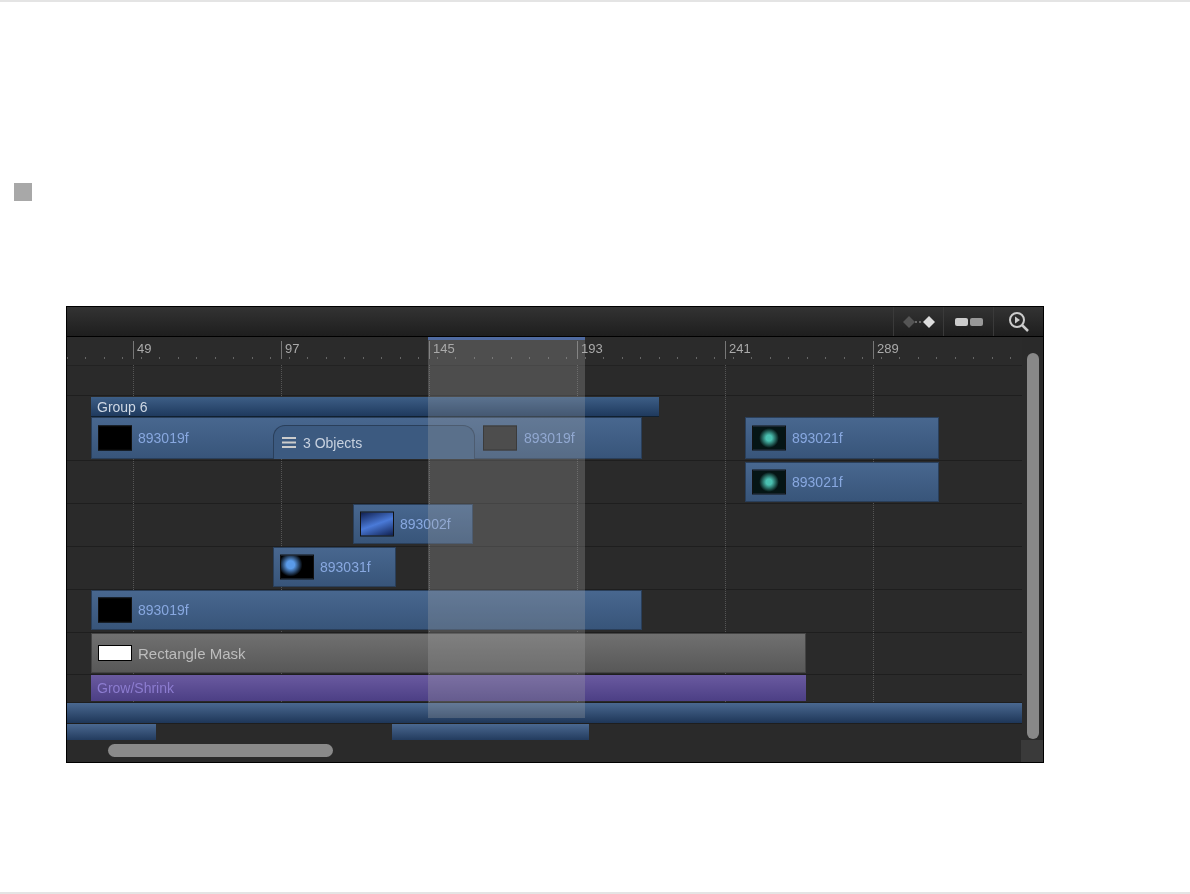 Image resolution: width=1190 pixels, height=894 pixels. I want to click on clip-label: 893002f, so click(425, 524).